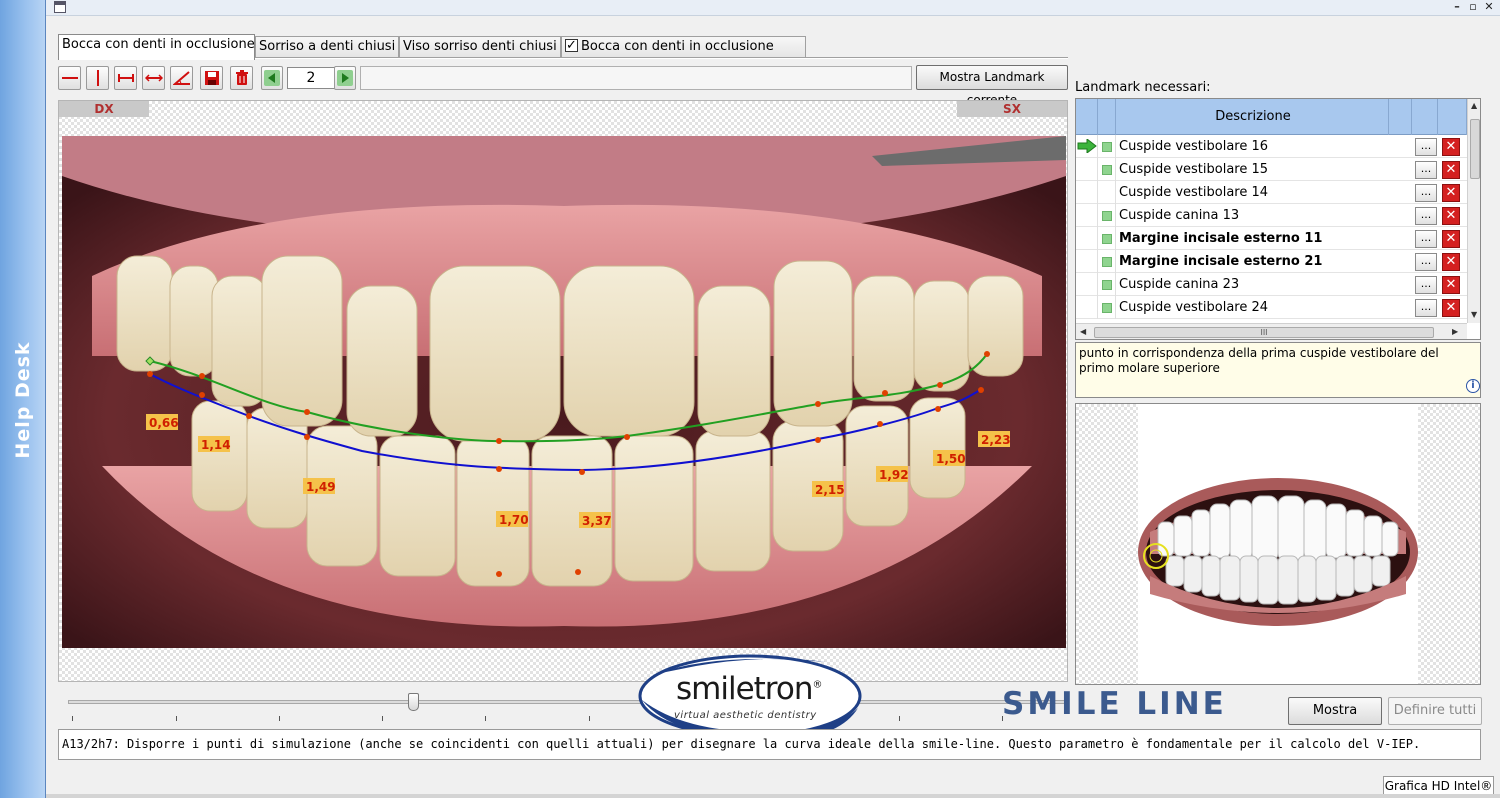  I want to click on scroll-up-icon: ▲, so click(1474, 105).